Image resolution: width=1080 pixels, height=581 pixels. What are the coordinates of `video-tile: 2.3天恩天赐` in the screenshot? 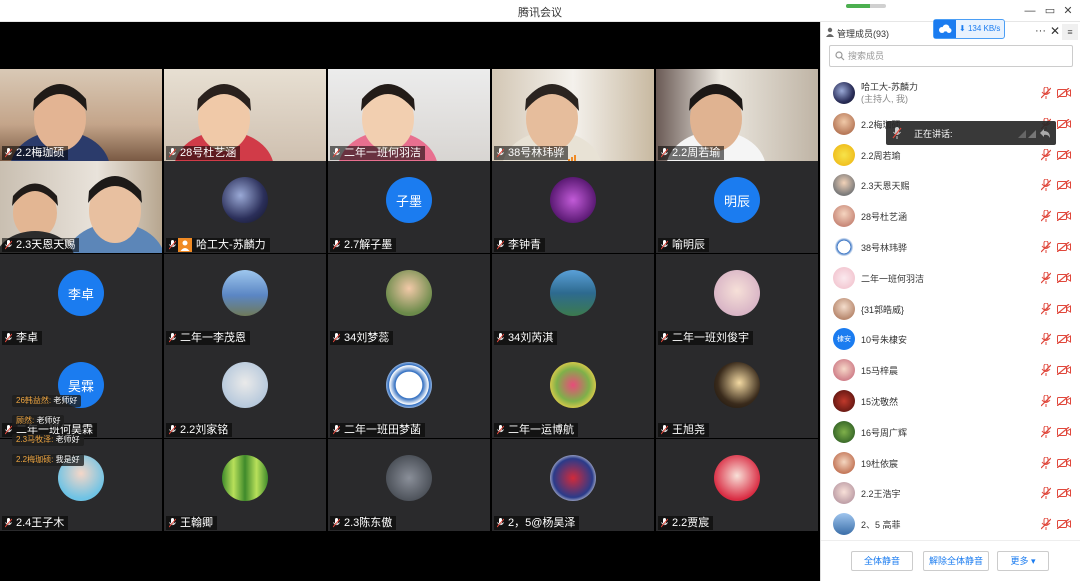 It's located at (81, 207).